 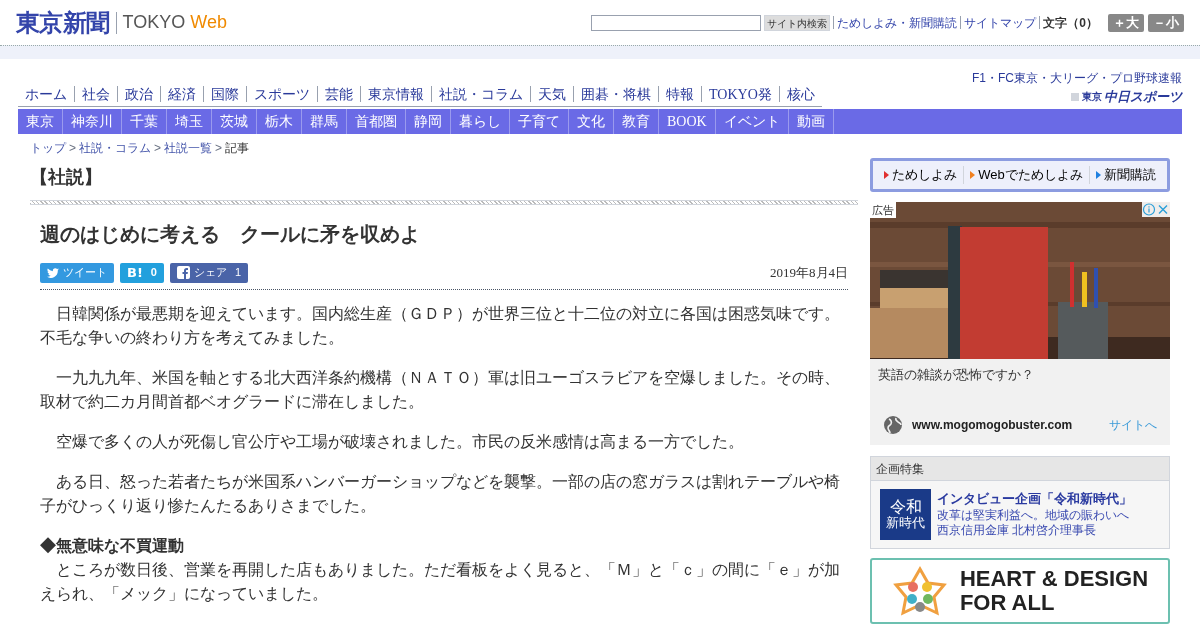 I want to click on brand-text: Web, so click(x=208, y=22).